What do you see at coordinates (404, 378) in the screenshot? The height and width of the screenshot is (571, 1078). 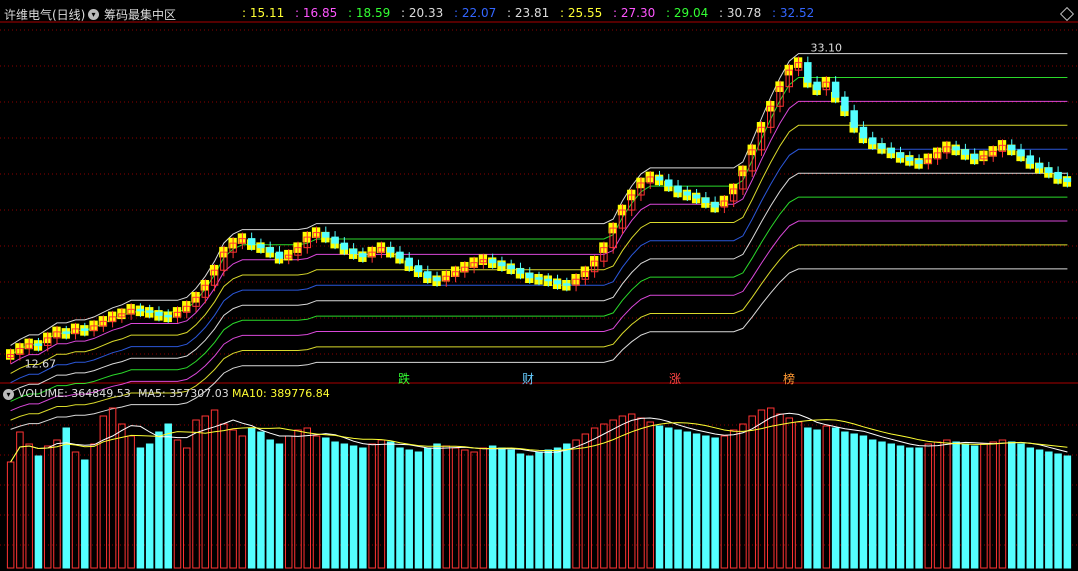 I see `badge-0: 跌` at bounding box center [404, 378].